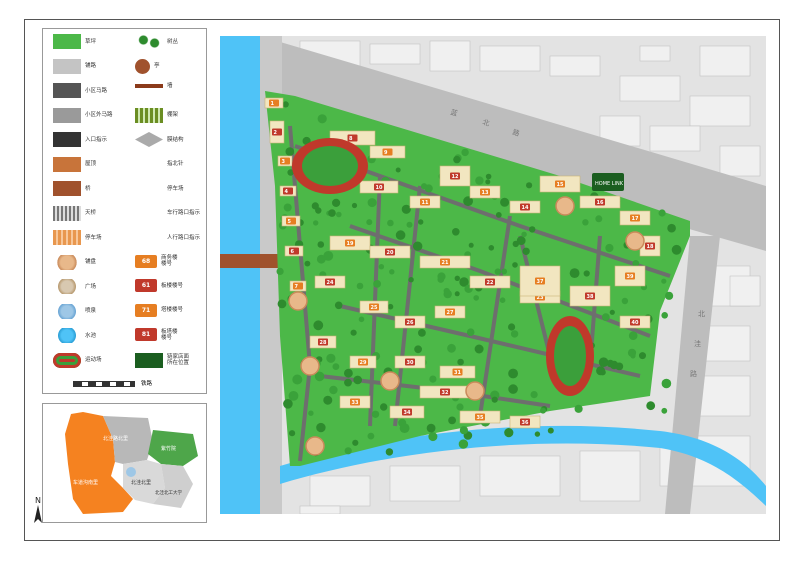 This screenshot has width=800, height=565. What do you see at coordinates (149, 360) in the screenshot?
I see `homelink-store-swatch` at bounding box center [149, 360].